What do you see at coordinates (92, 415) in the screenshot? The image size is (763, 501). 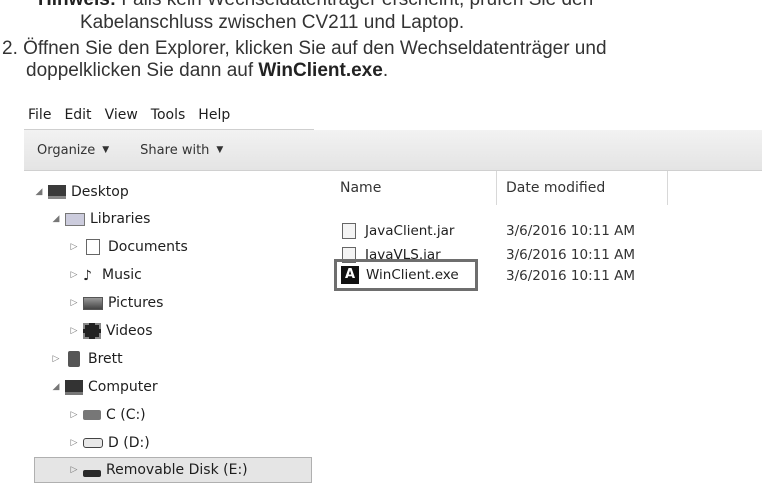 I see `hard-drive-icon` at bounding box center [92, 415].